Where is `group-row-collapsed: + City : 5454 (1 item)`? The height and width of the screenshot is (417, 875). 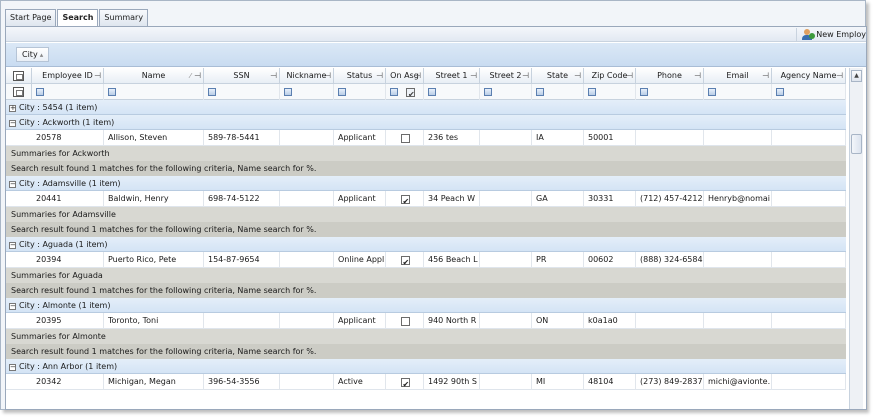
group-row-collapsed: + City : 5454 (1 item) is located at coordinates (426, 107).